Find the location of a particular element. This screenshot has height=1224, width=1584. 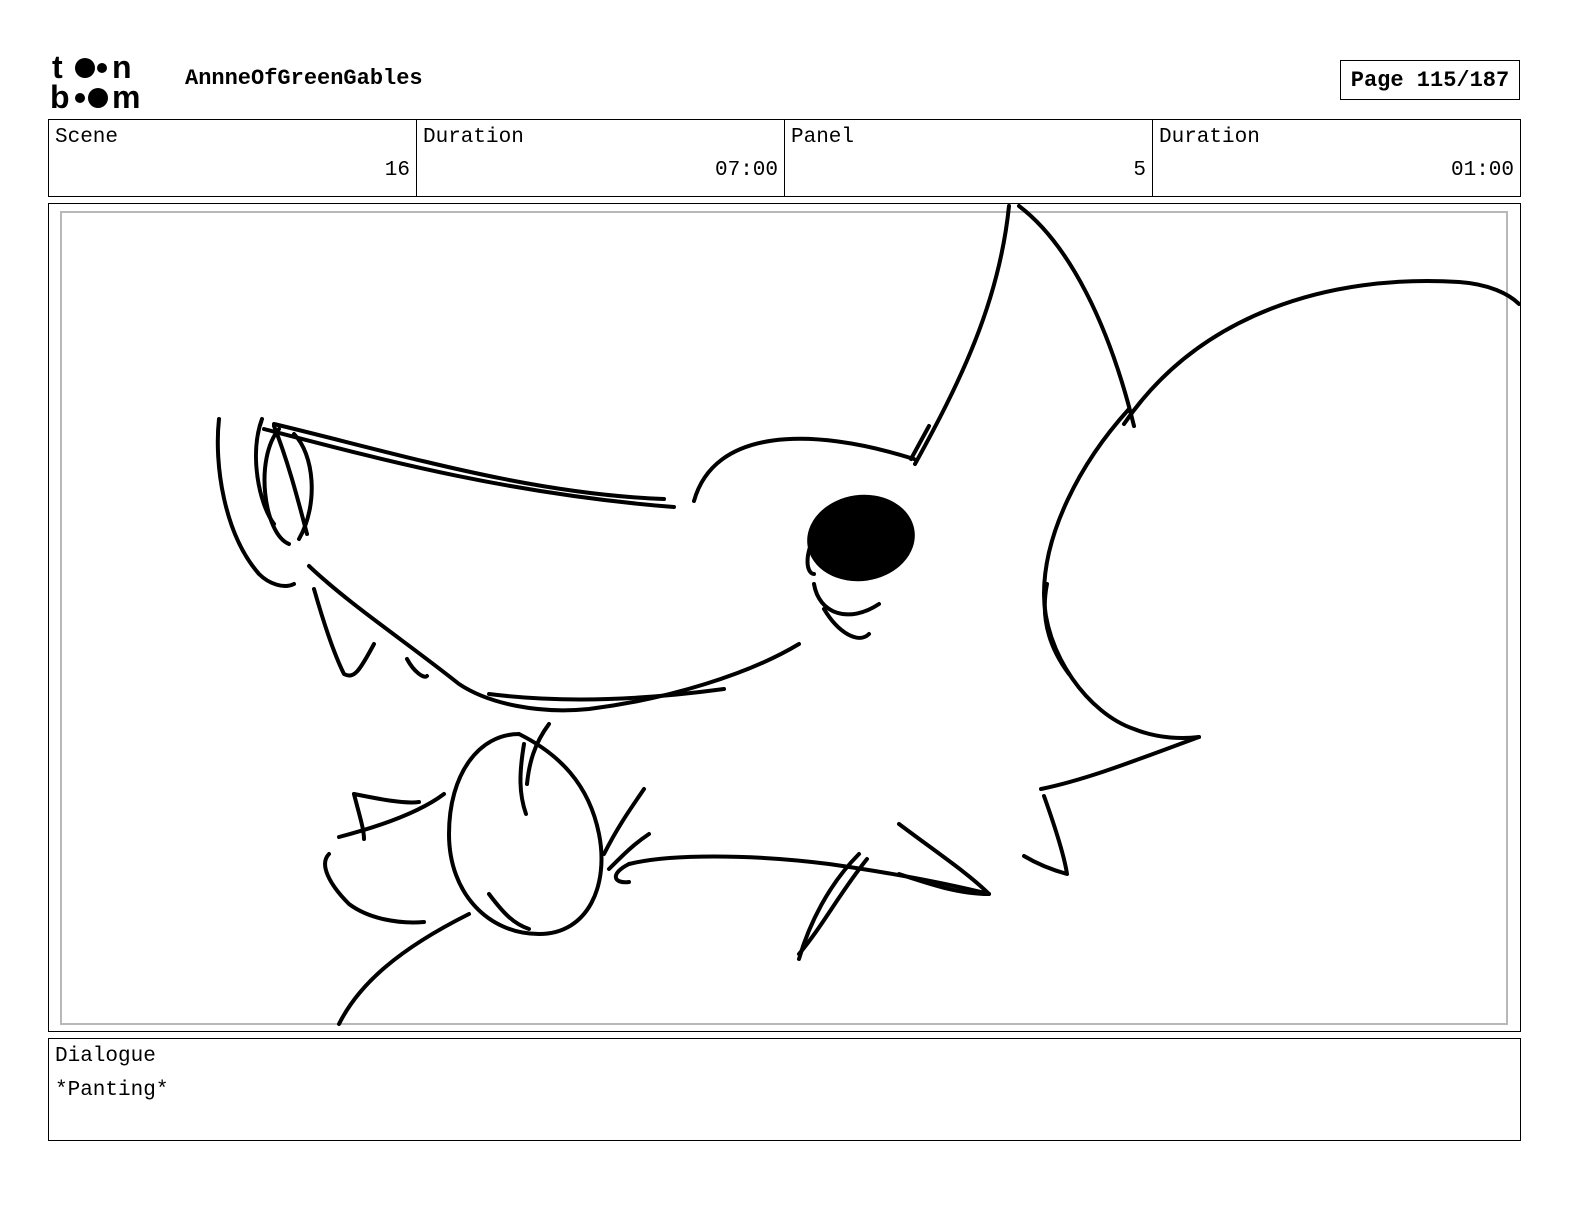

panel-label: Panel is located at coordinates (823, 137).